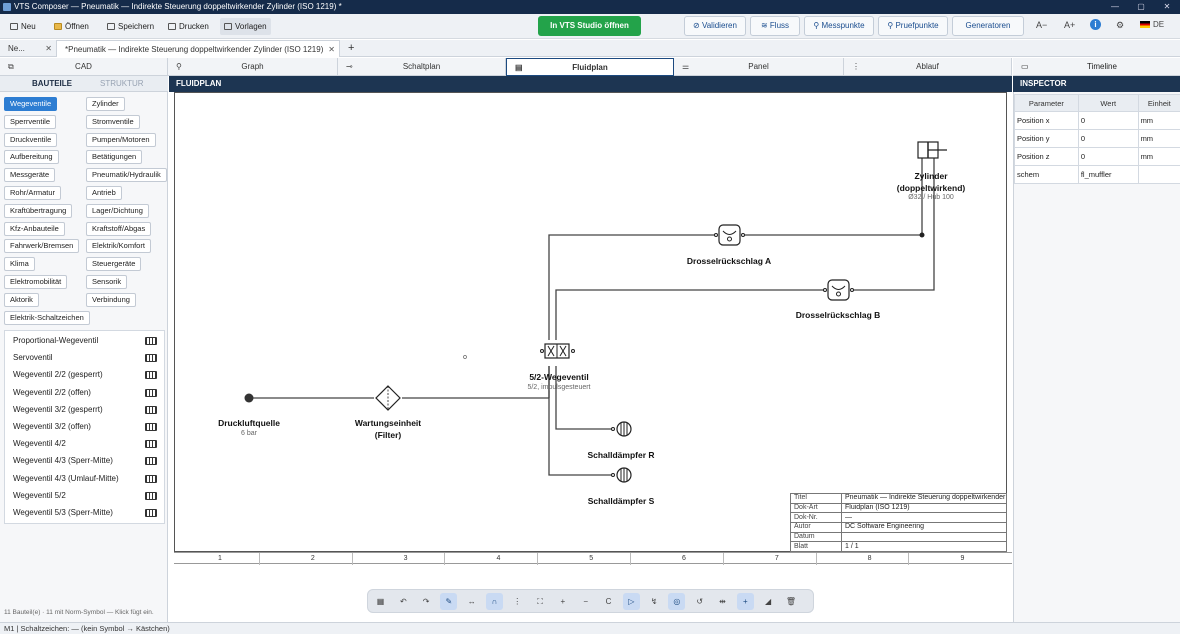 Image resolution: width=1180 pixels, height=635 pixels. I want to click on title-block-row: Dok-ArtFluidplan (ISO 1219), so click(899, 508).